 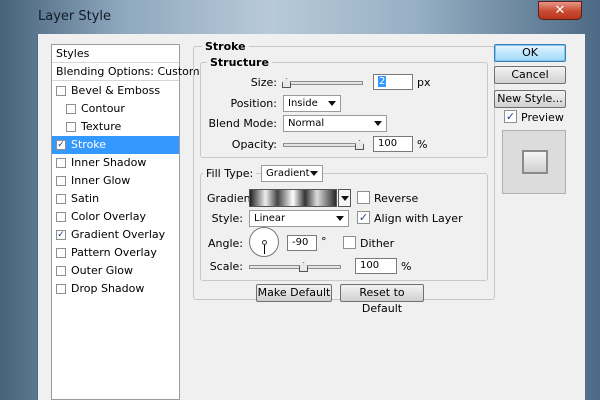 I want to click on styles-header: Styles, so click(x=115, y=54).